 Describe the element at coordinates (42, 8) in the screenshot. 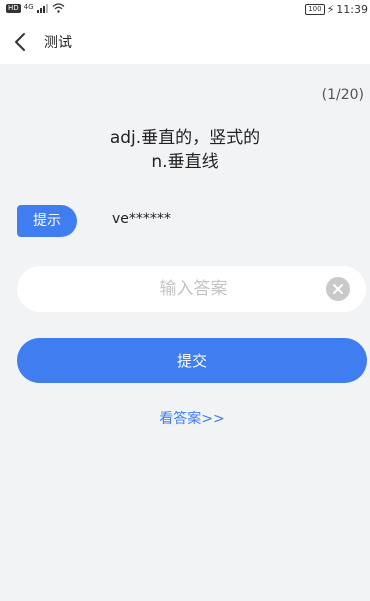

I see `signal-icon` at that location.